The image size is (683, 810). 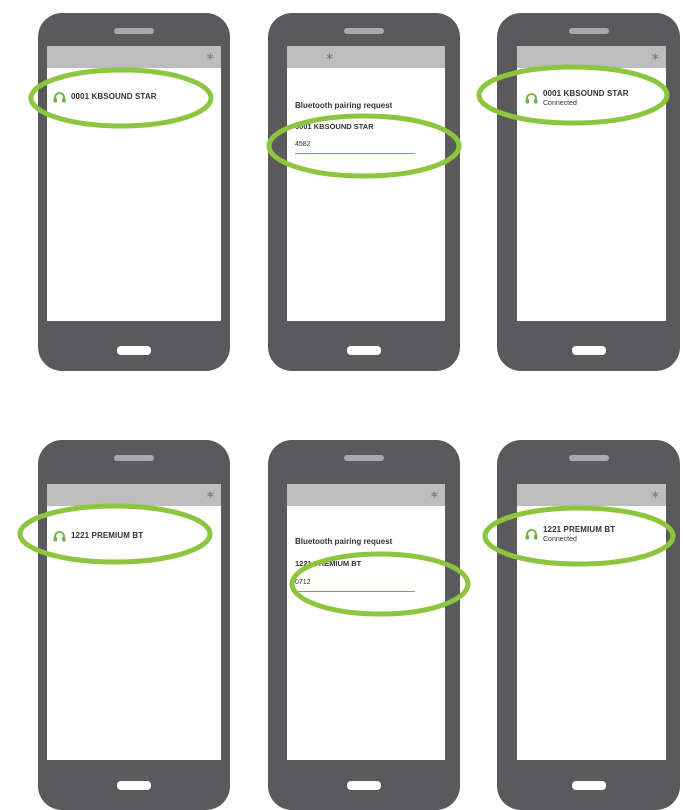 What do you see at coordinates (134, 622) in the screenshot?
I see `phone-screen: ∗ 1221 PREMIUM BT` at bounding box center [134, 622].